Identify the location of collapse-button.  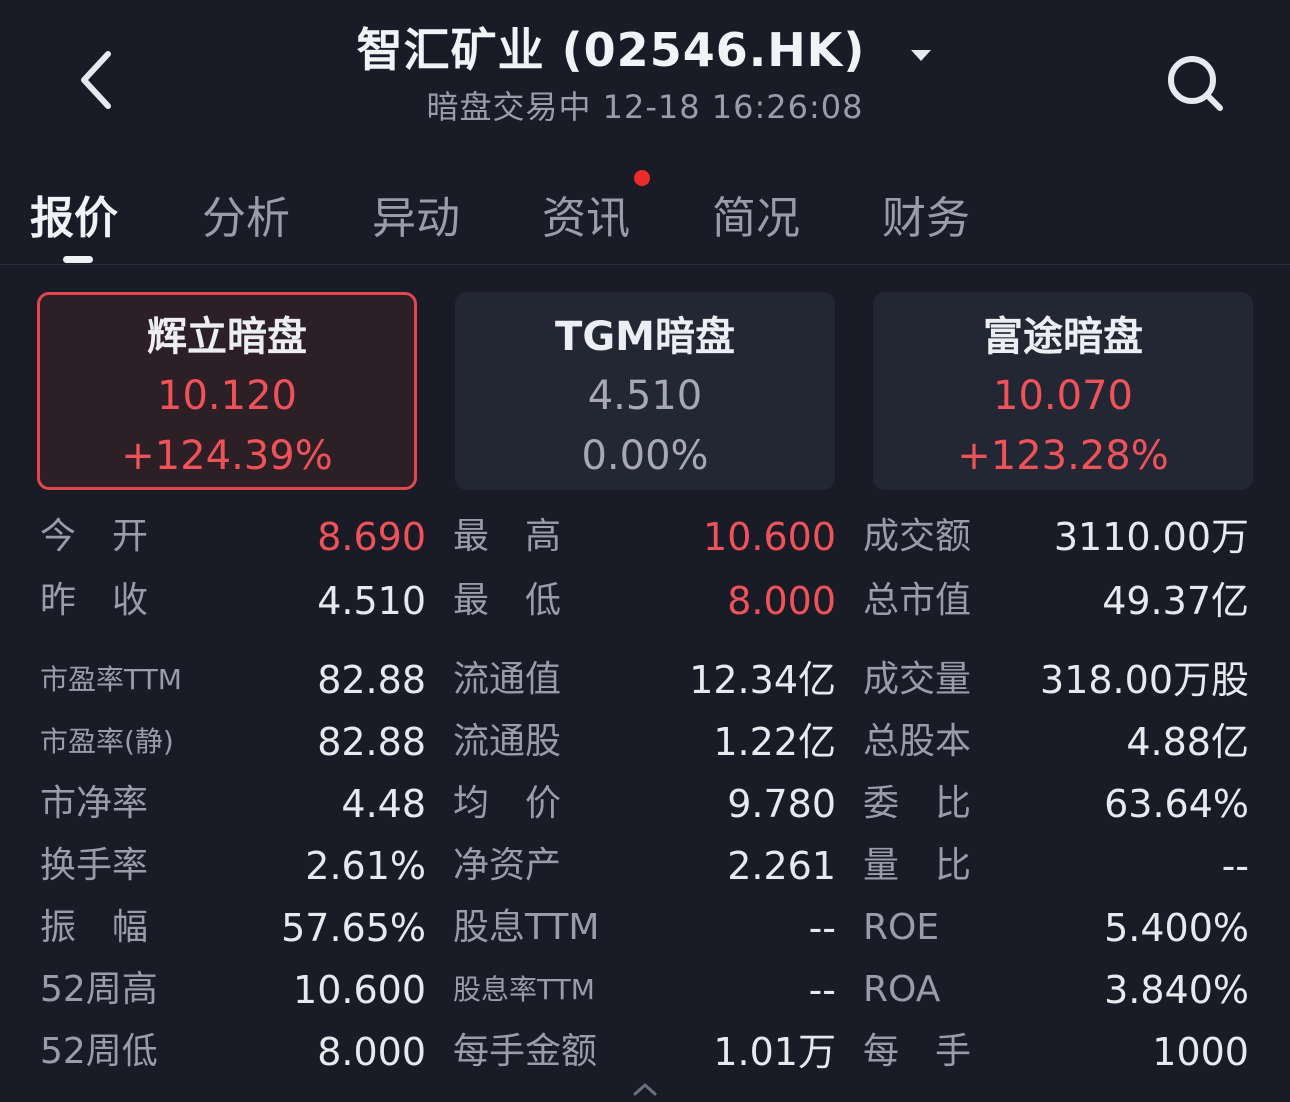
(645, 1089).